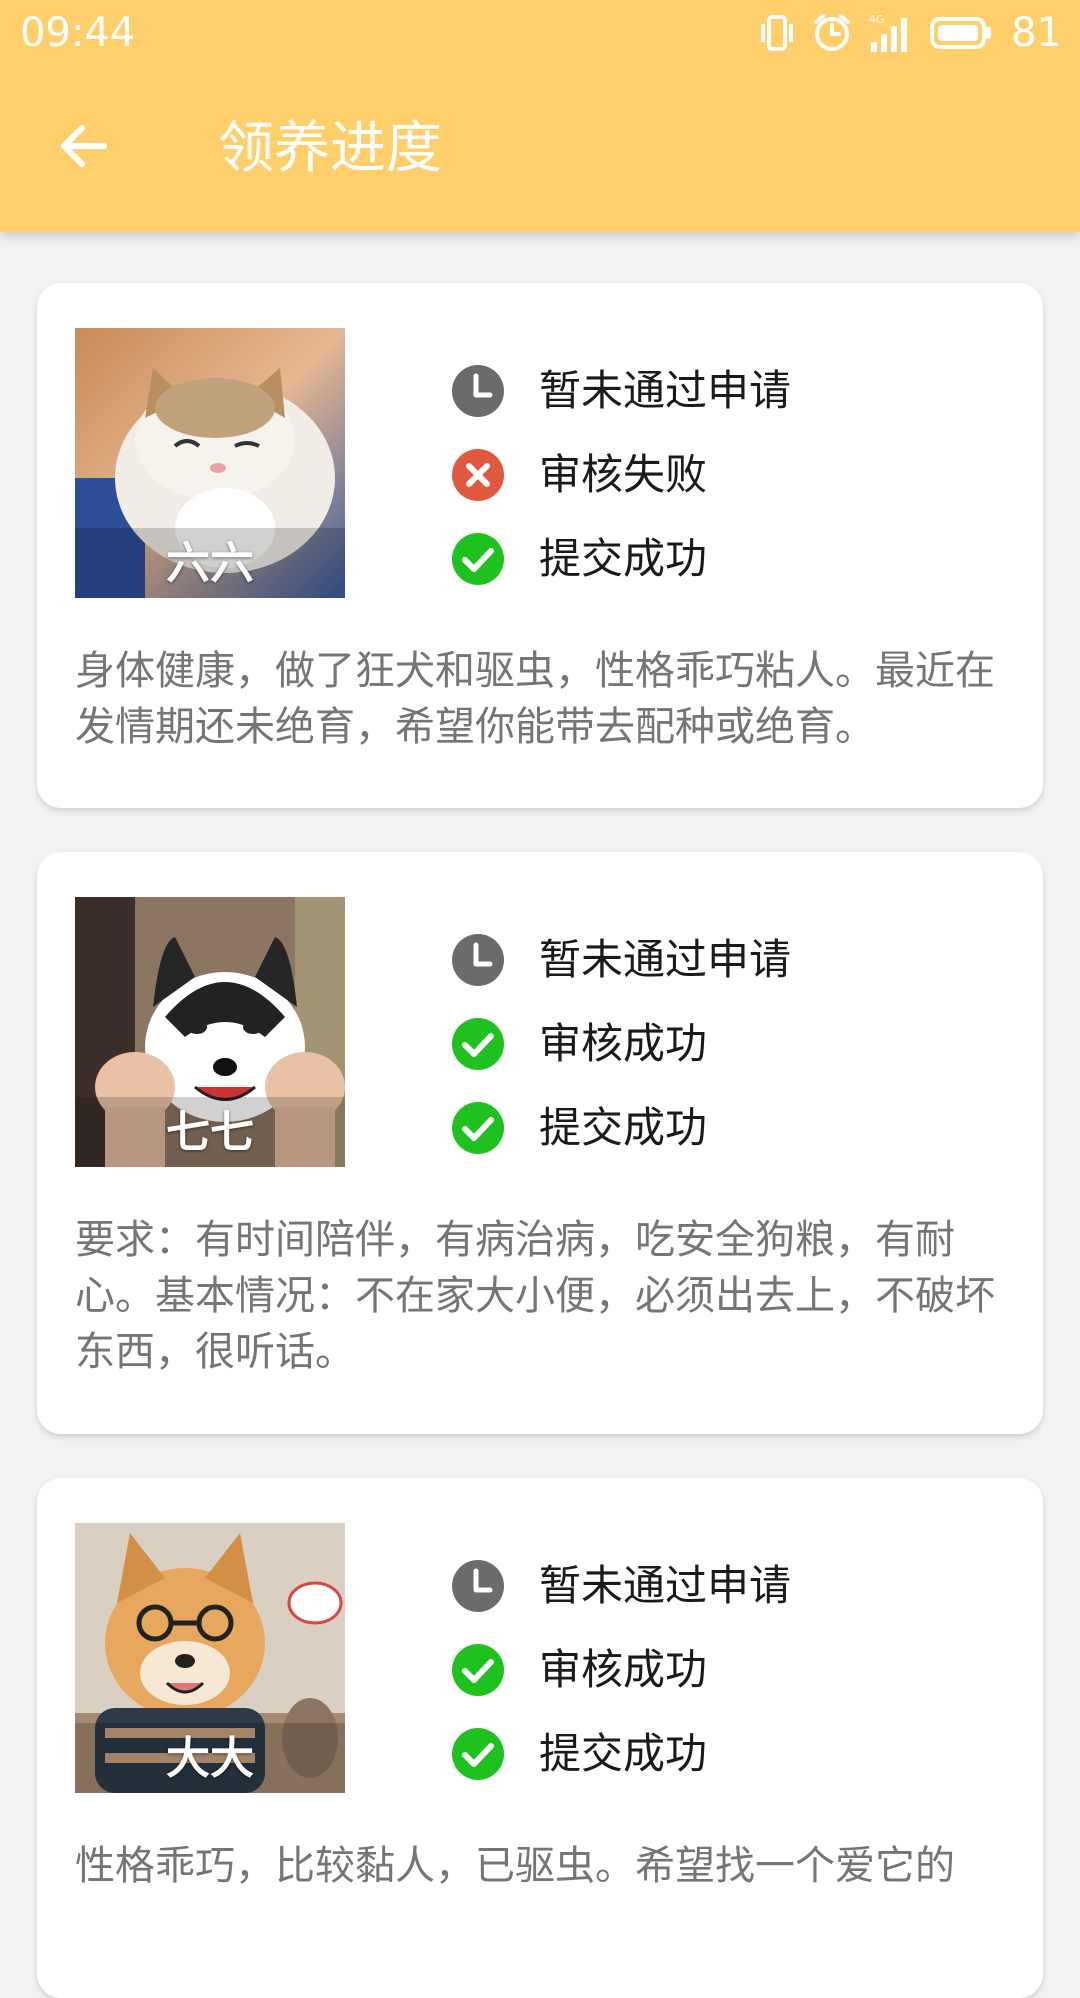 Image resolution: width=1080 pixels, height=1998 pixels. What do you see at coordinates (330, 148) in the screenshot?
I see `page-title: 领养进度` at bounding box center [330, 148].